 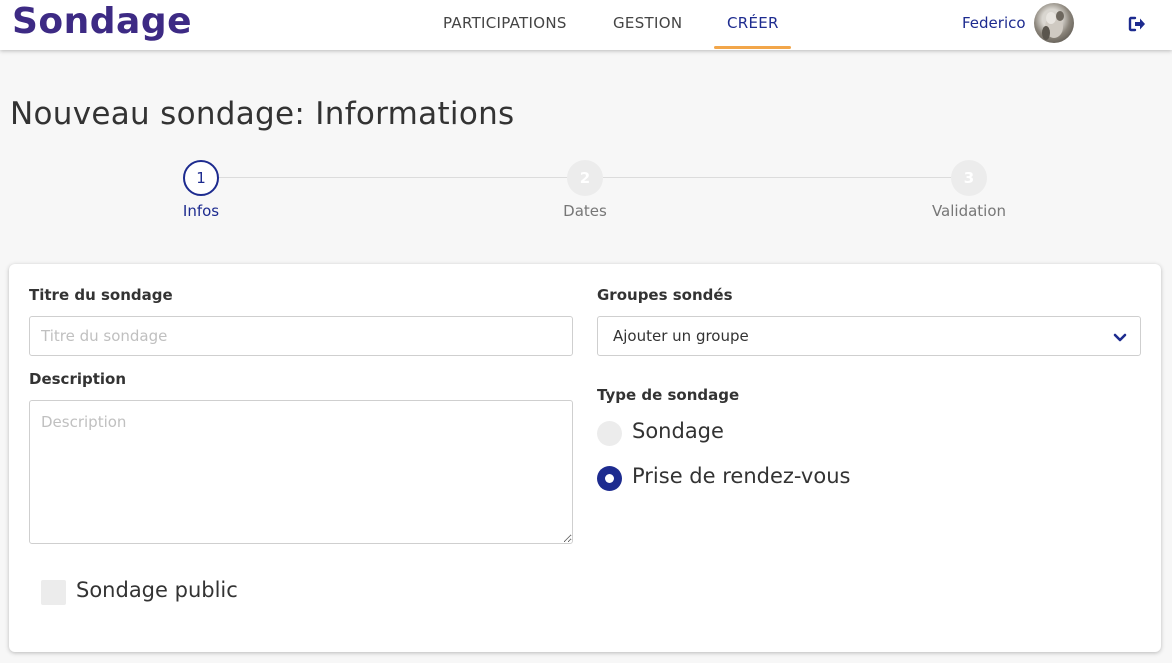 I want to click on title-input, so click(x=301, y=336).